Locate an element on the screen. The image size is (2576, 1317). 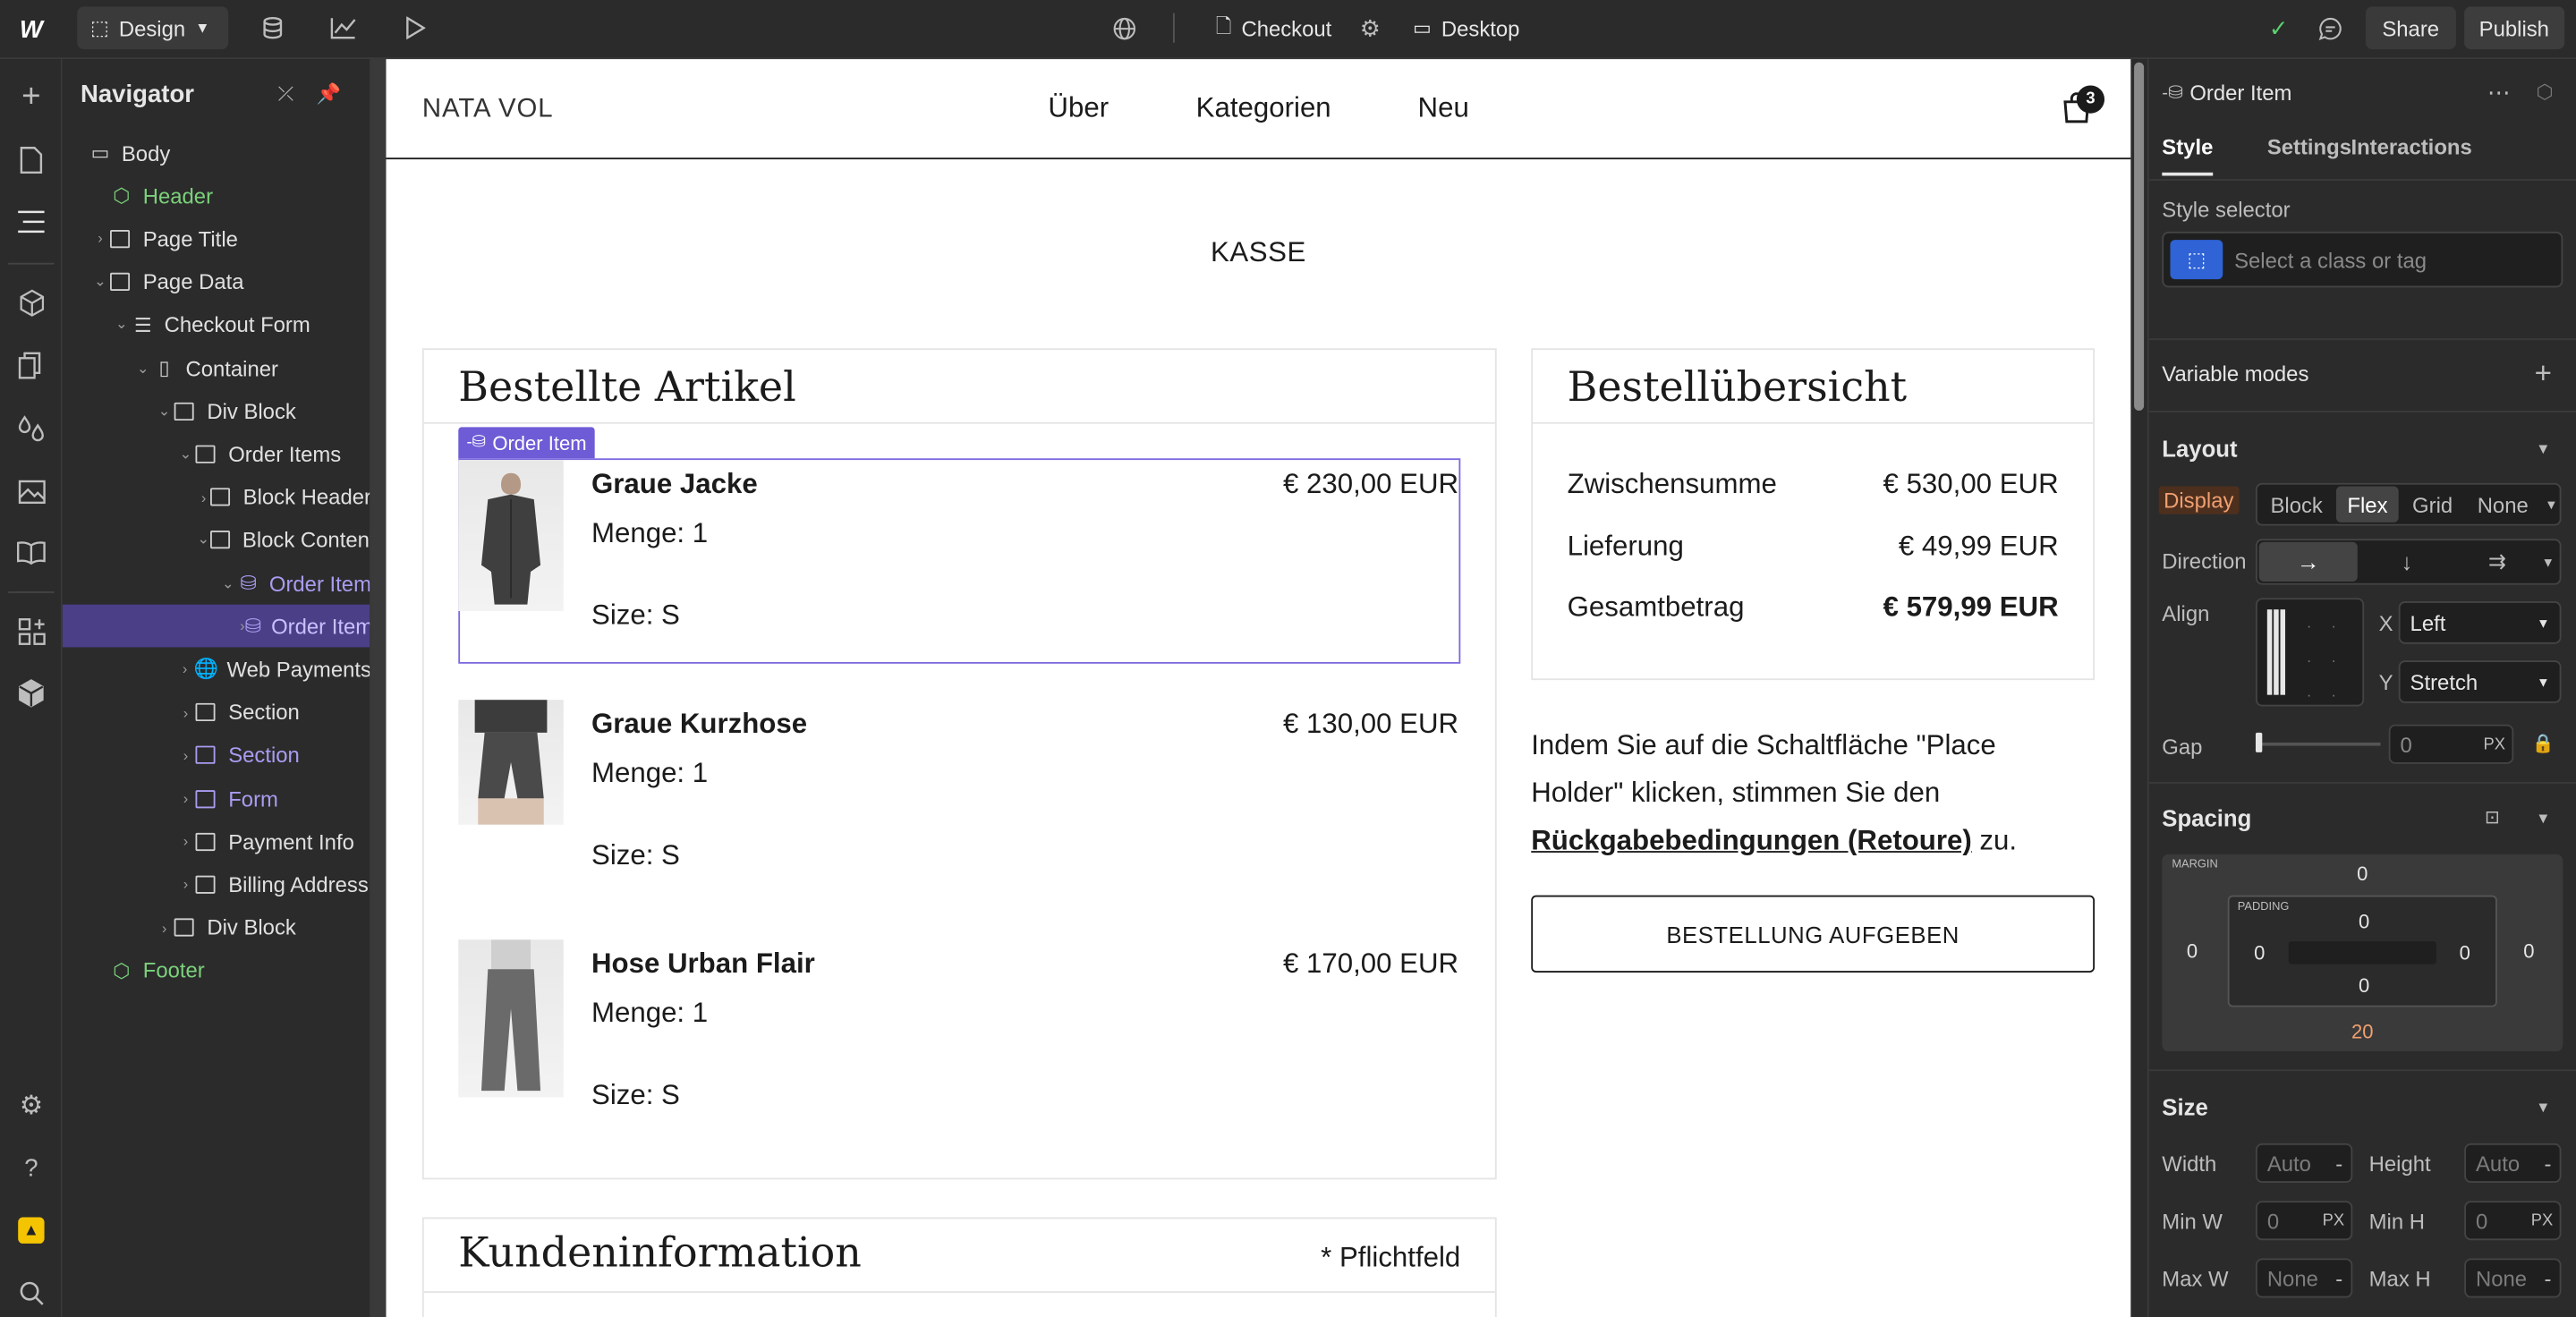
display-option-flex: Flex is located at coordinates (2367, 504).